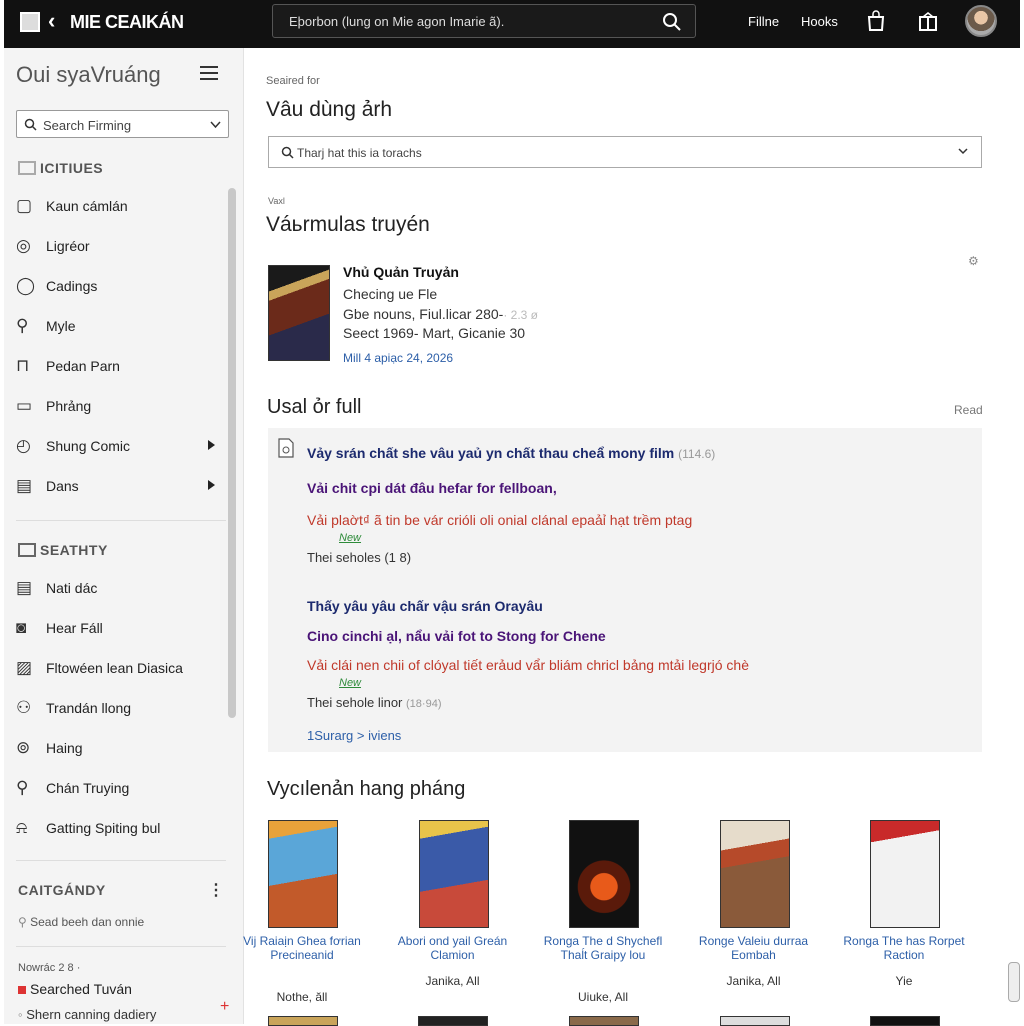 The image size is (1024, 1026). I want to click on sidebar-item: ⊚ Haing, so click(116, 748).